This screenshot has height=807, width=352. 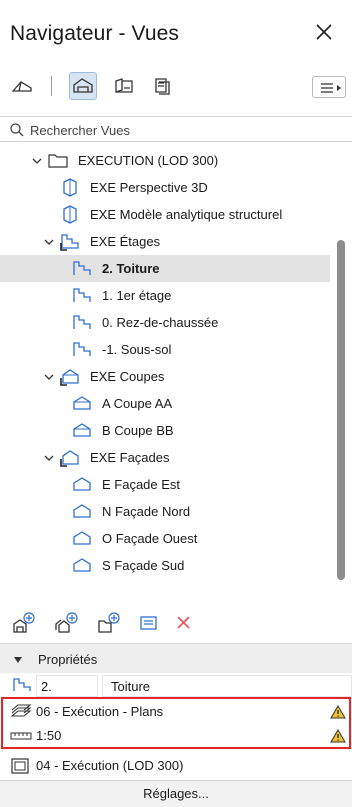 I want to click on collapse-triangle-icon, so click(x=18, y=660).